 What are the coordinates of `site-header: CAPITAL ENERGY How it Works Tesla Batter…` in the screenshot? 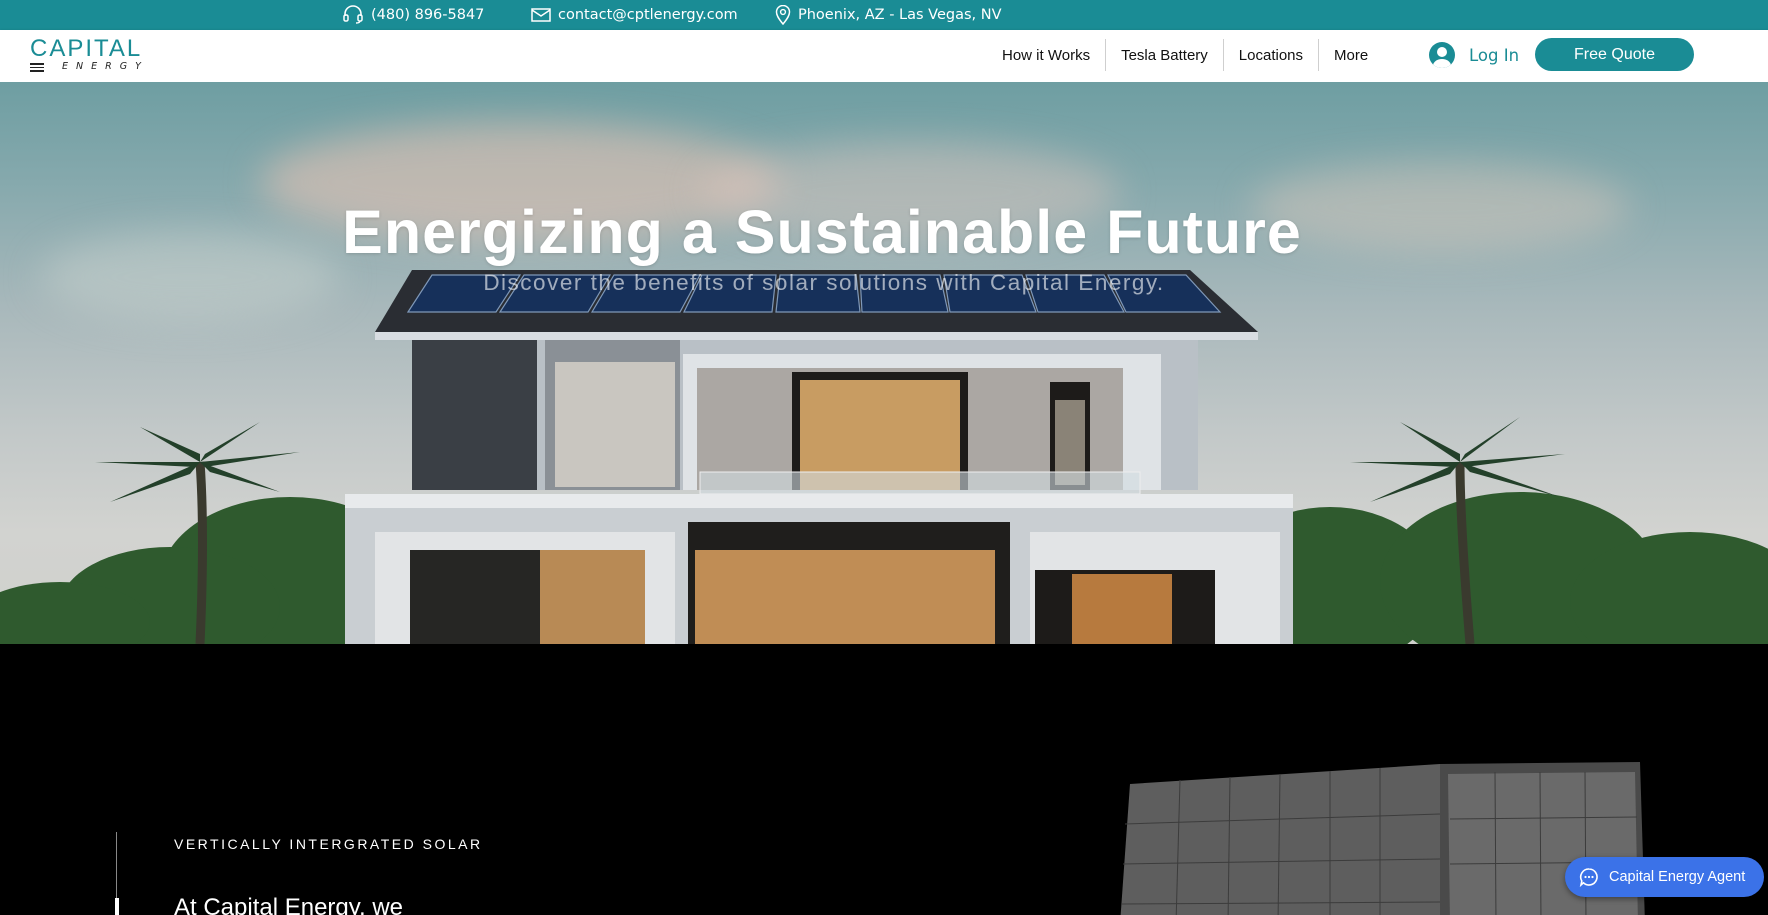 It's located at (884, 56).